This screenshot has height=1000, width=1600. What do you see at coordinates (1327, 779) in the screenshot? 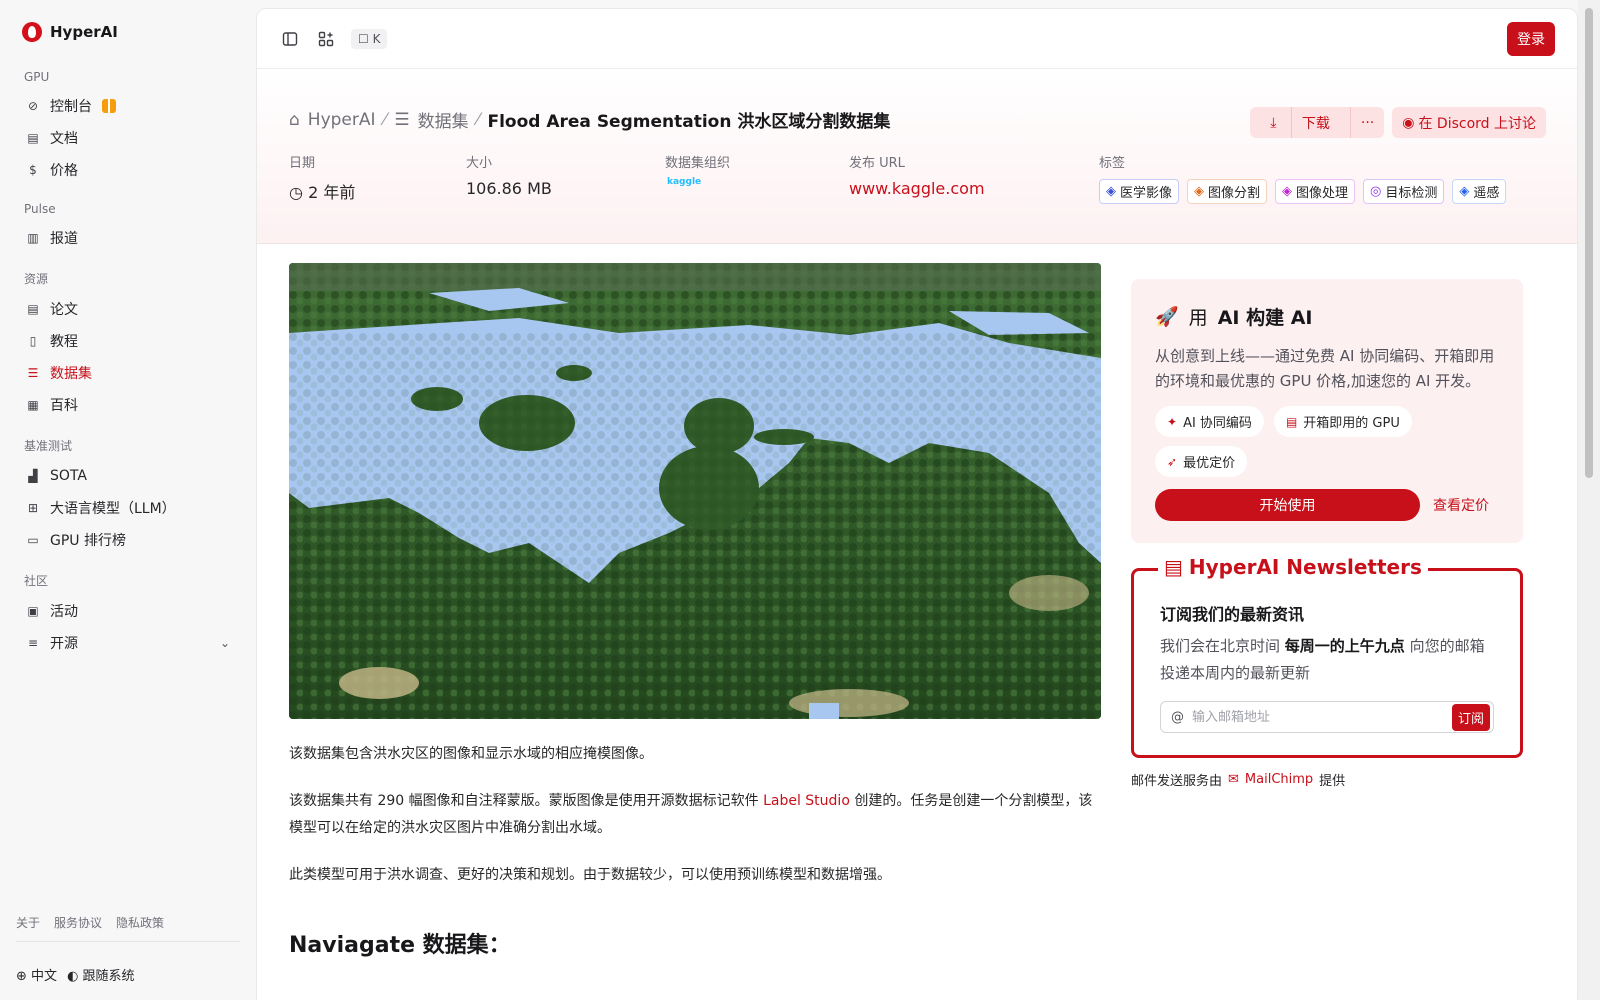
I see `mail-provider-line: 邮件发送服务由 ✉ MailChimp 提供` at bounding box center [1327, 779].